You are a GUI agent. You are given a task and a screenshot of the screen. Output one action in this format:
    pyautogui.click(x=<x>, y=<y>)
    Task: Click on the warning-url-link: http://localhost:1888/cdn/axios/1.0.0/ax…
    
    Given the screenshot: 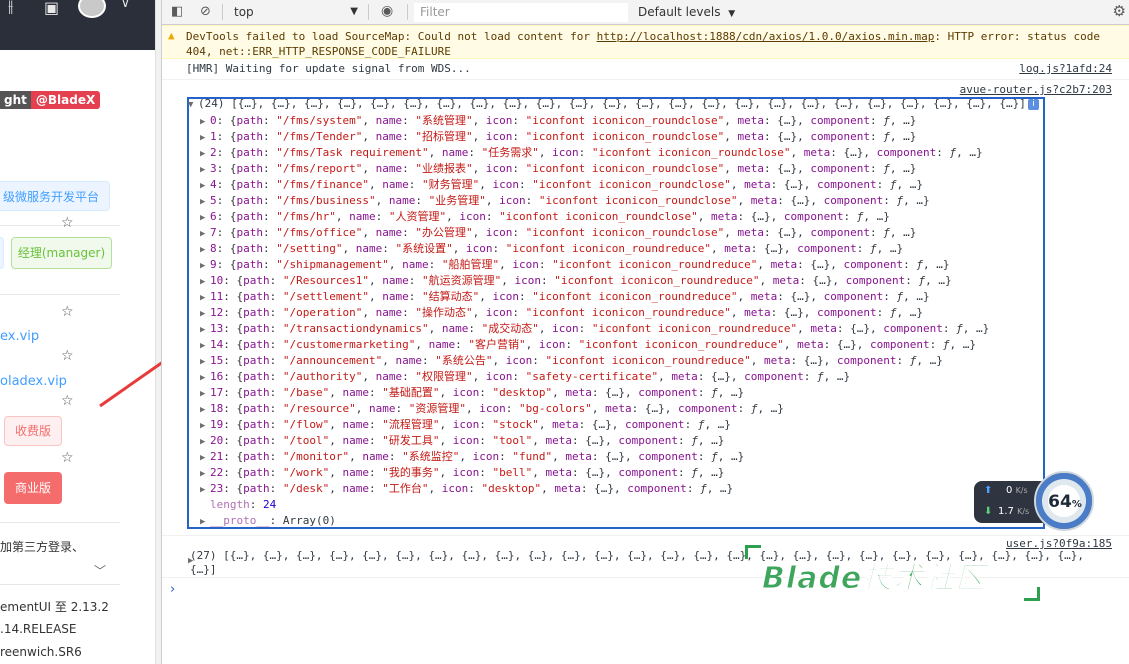 What is the action you would take?
    pyautogui.click(x=766, y=36)
    